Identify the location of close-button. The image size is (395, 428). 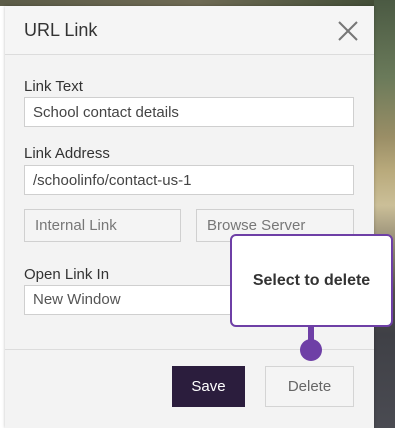
(348, 31).